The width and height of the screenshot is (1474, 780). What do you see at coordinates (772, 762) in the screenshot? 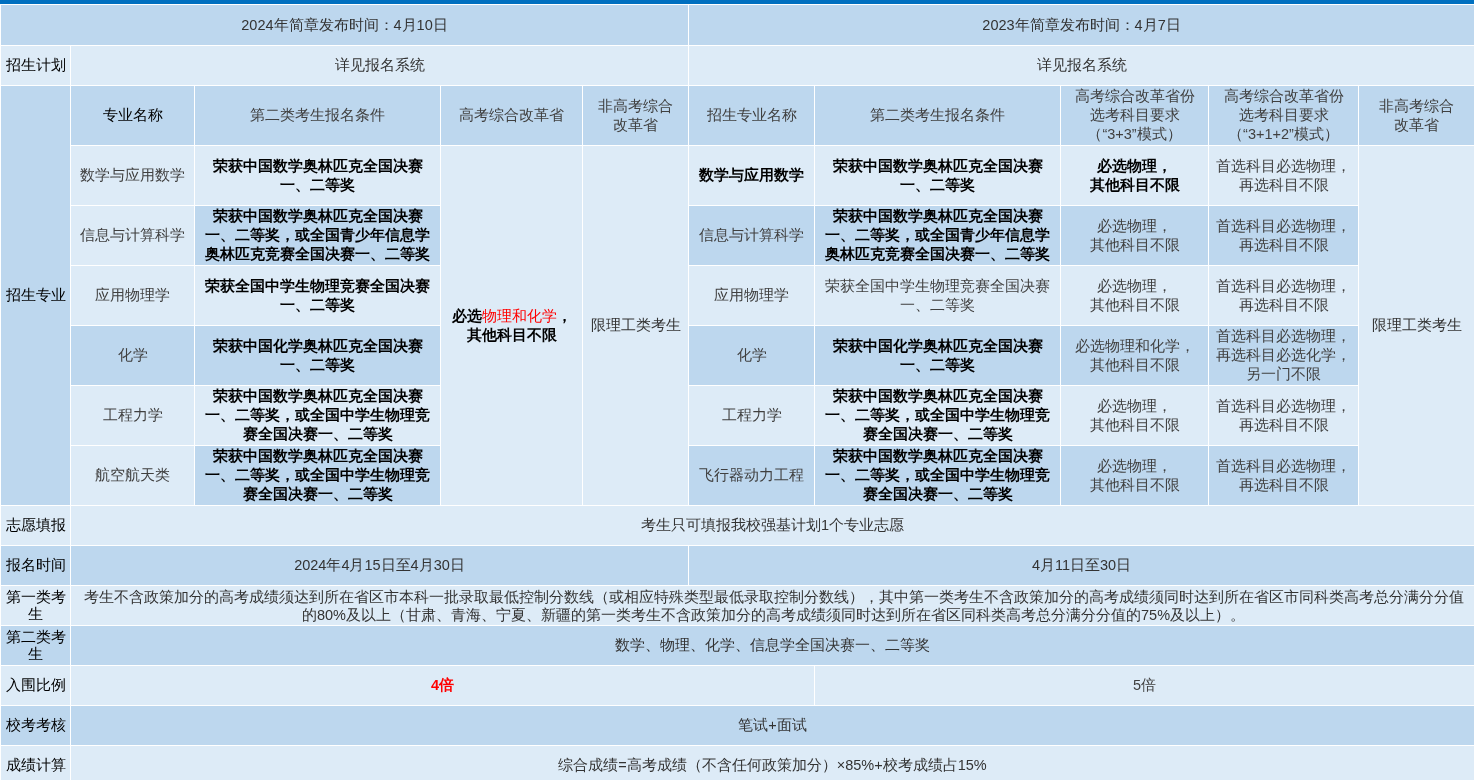
I see `table-cell: 综合成绩=高考成绩（不含任何政策加分）×85%+校考成绩占15%` at bounding box center [772, 762].